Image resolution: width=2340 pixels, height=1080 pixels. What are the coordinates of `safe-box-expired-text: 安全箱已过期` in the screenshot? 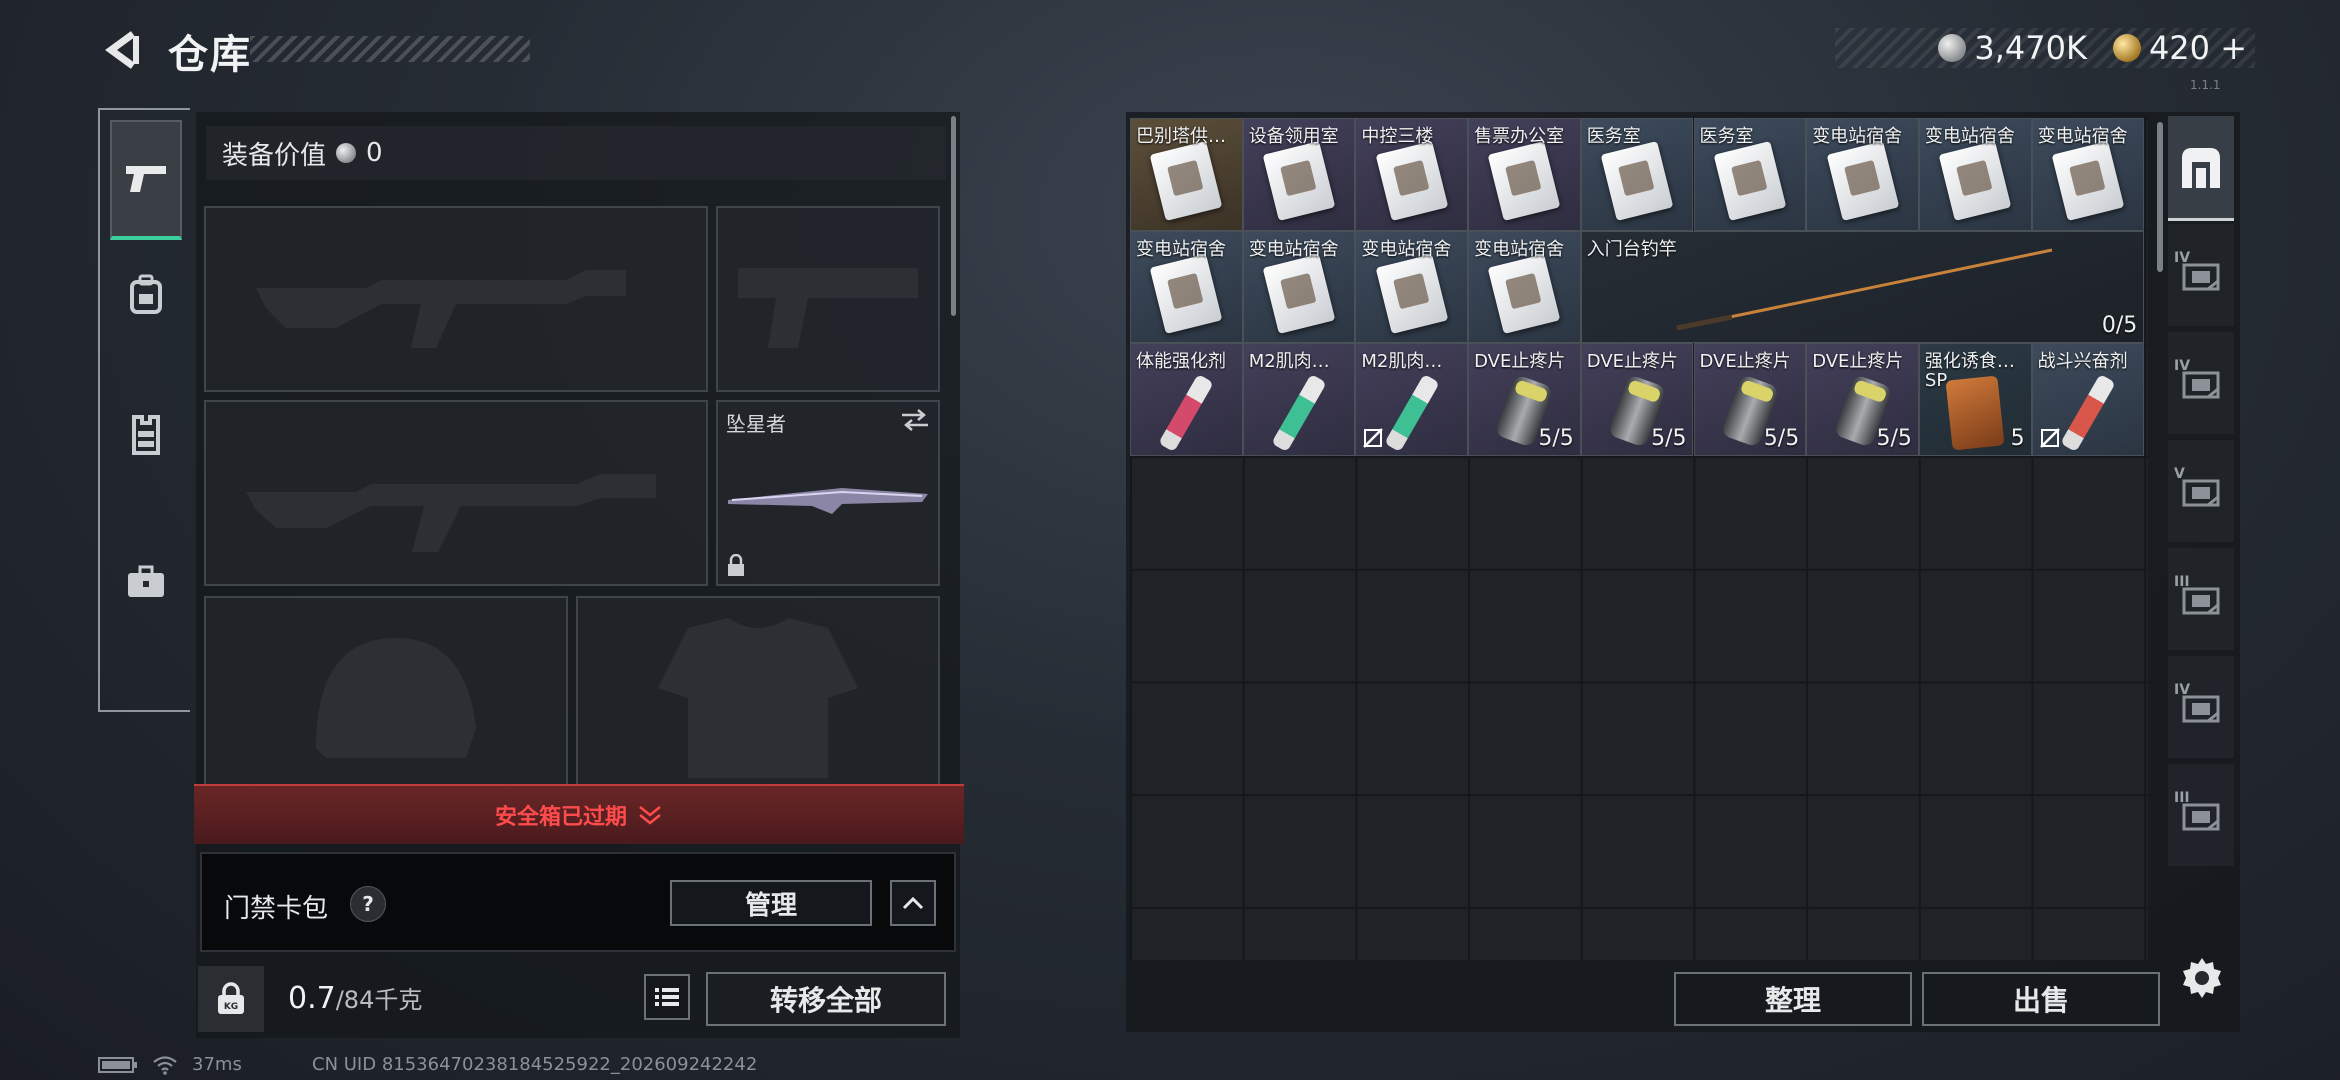 It's located at (560, 817).